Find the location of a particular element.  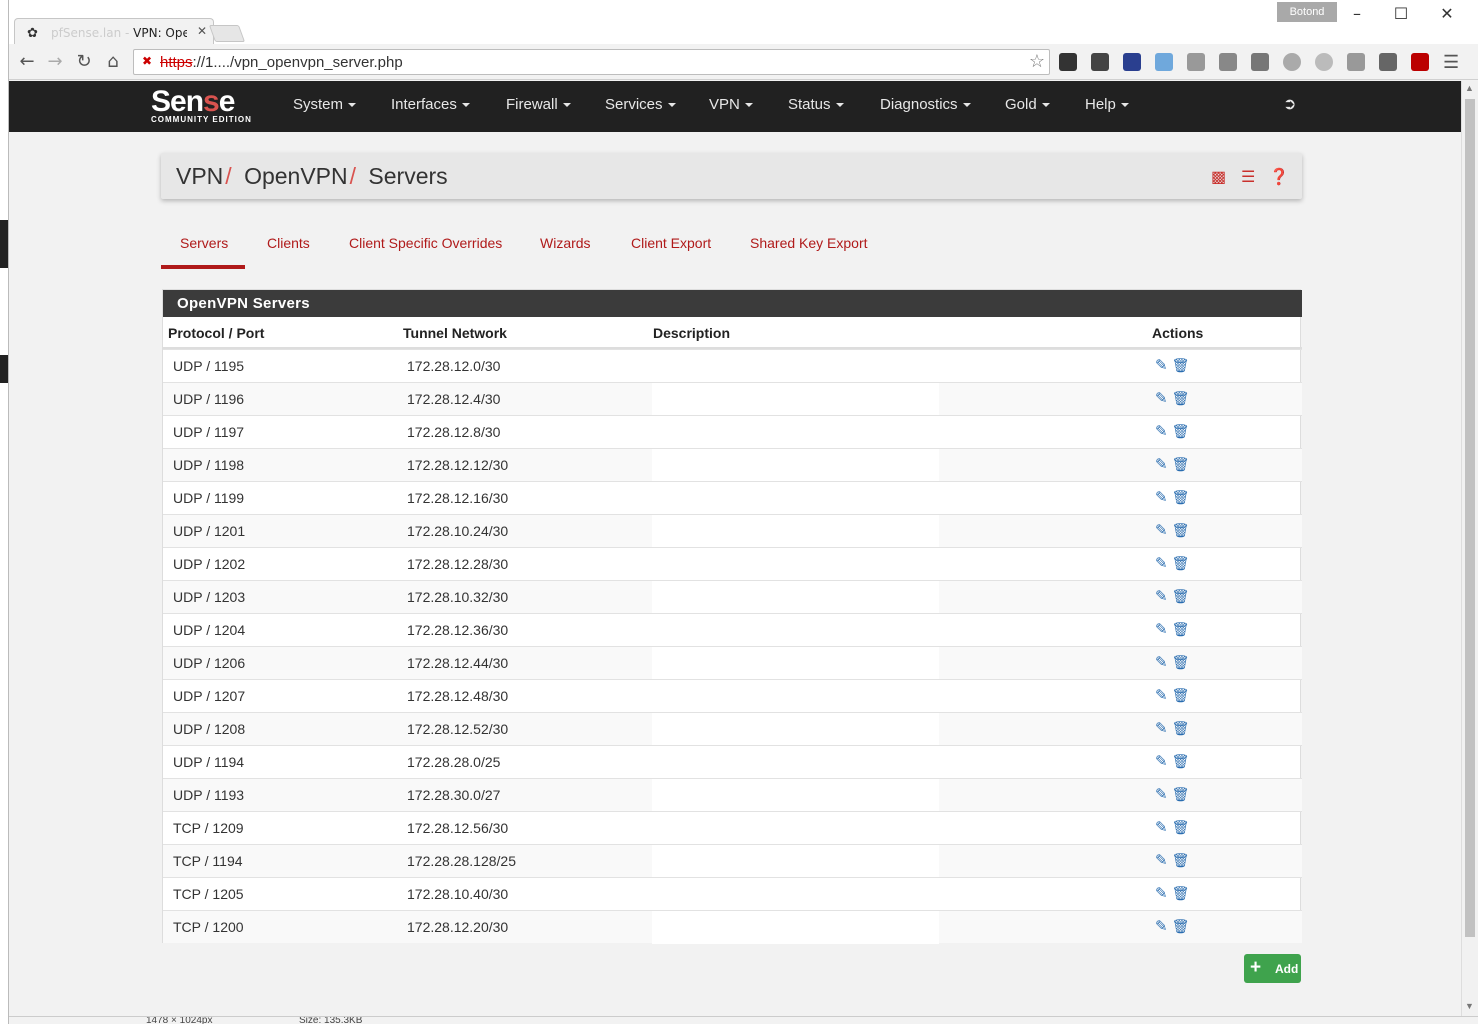

browser-menu-icon: ☰ is located at coordinates (1451, 62).